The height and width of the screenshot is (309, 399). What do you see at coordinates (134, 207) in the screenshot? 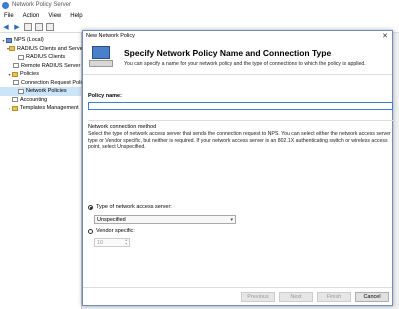
I see `type-label: Type of network access server:` at bounding box center [134, 207].